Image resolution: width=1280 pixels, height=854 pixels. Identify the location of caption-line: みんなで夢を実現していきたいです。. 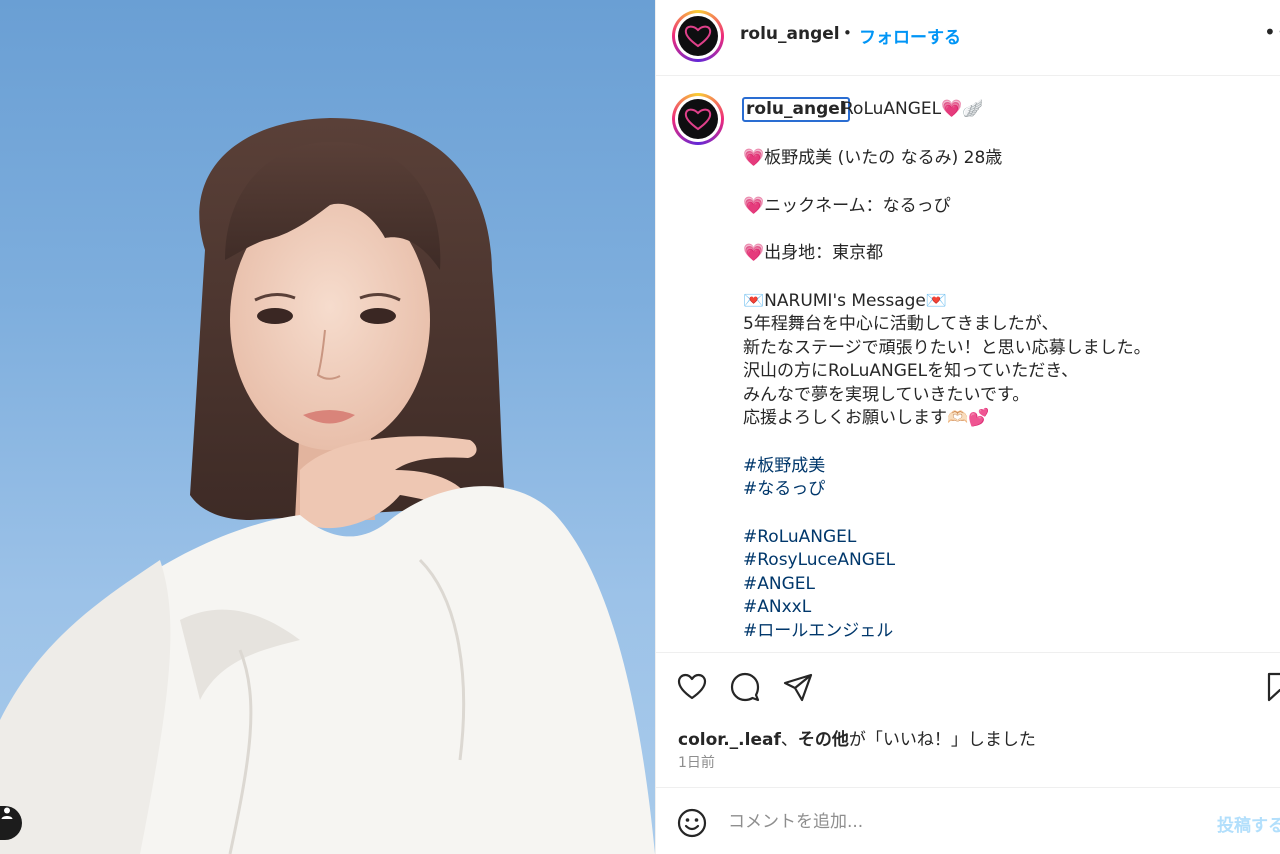
(886, 394).